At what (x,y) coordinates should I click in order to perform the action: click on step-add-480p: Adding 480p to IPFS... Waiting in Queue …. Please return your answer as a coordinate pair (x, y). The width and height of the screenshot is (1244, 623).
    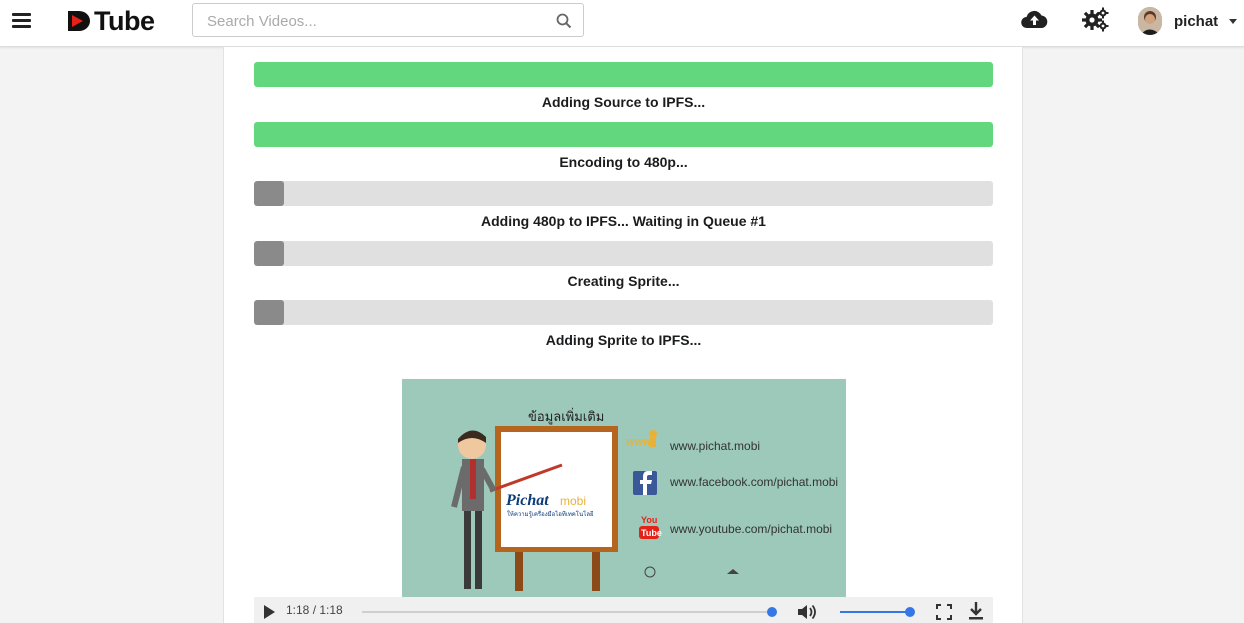
    Looking at the image, I should click on (623, 206).